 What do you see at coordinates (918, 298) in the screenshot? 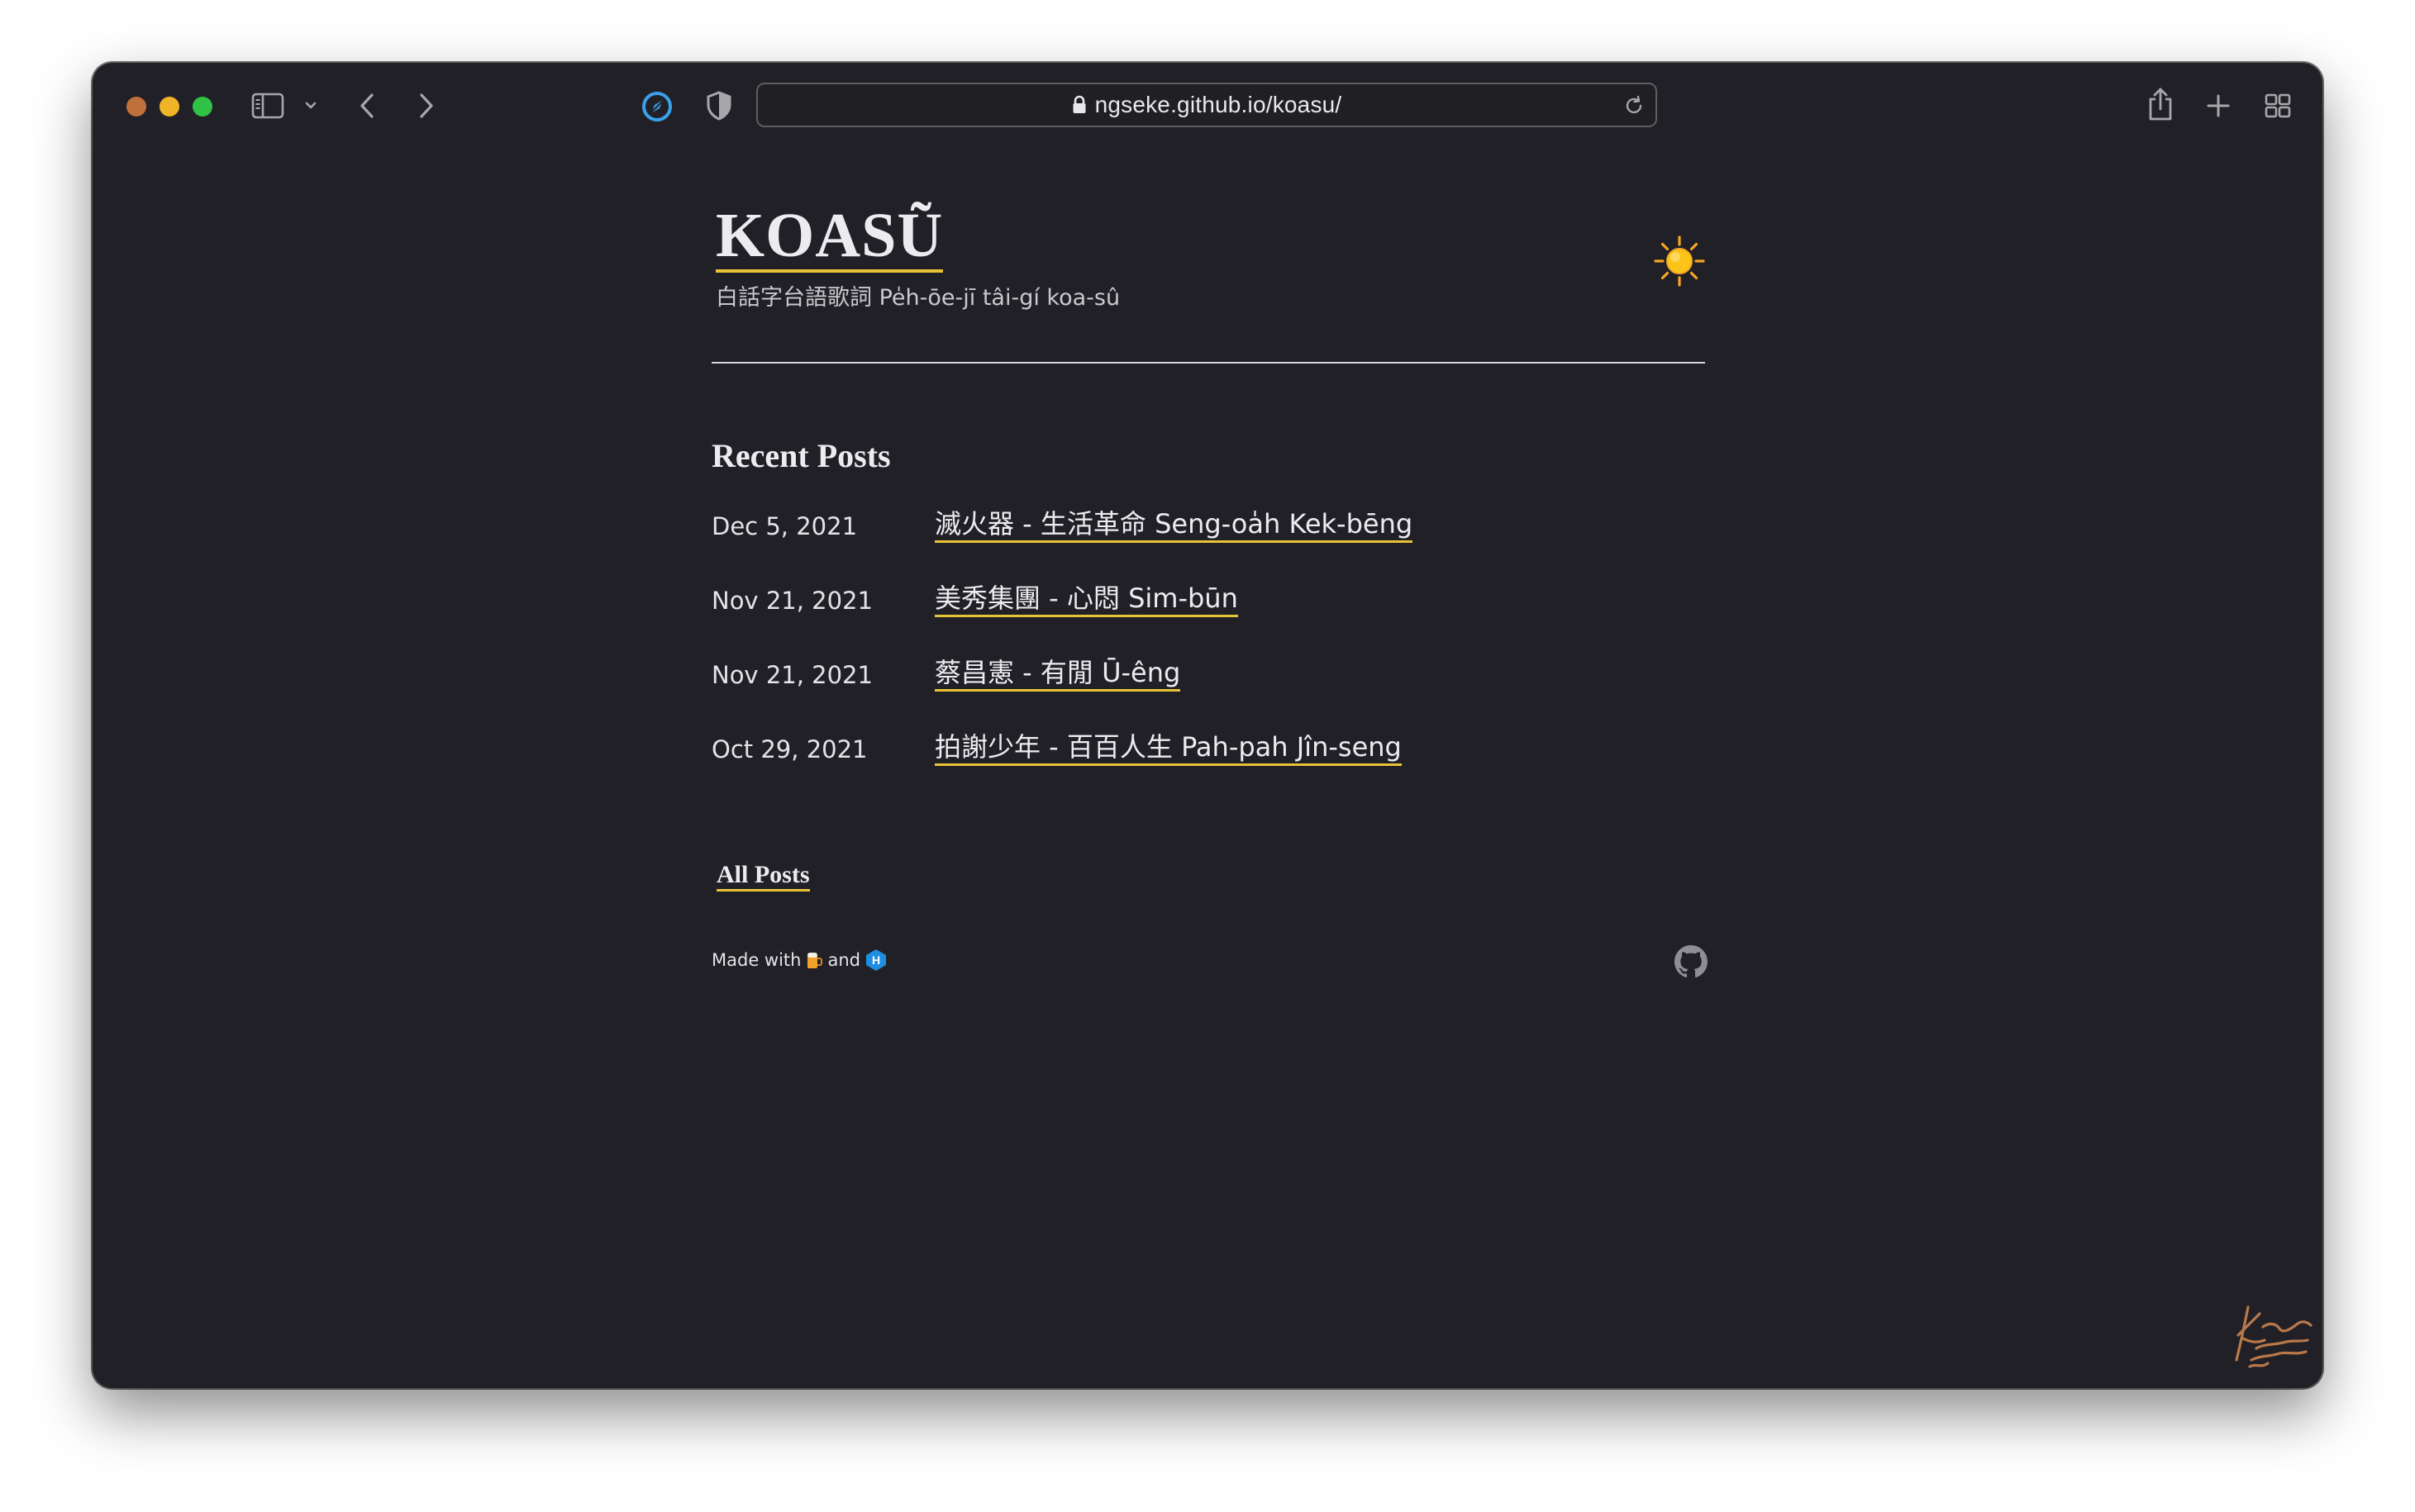
I see `site-subtitle: 白話字台語歌詞 Pe̍h-ōe-jī tâi-gí koa-sû` at bounding box center [918, 298].